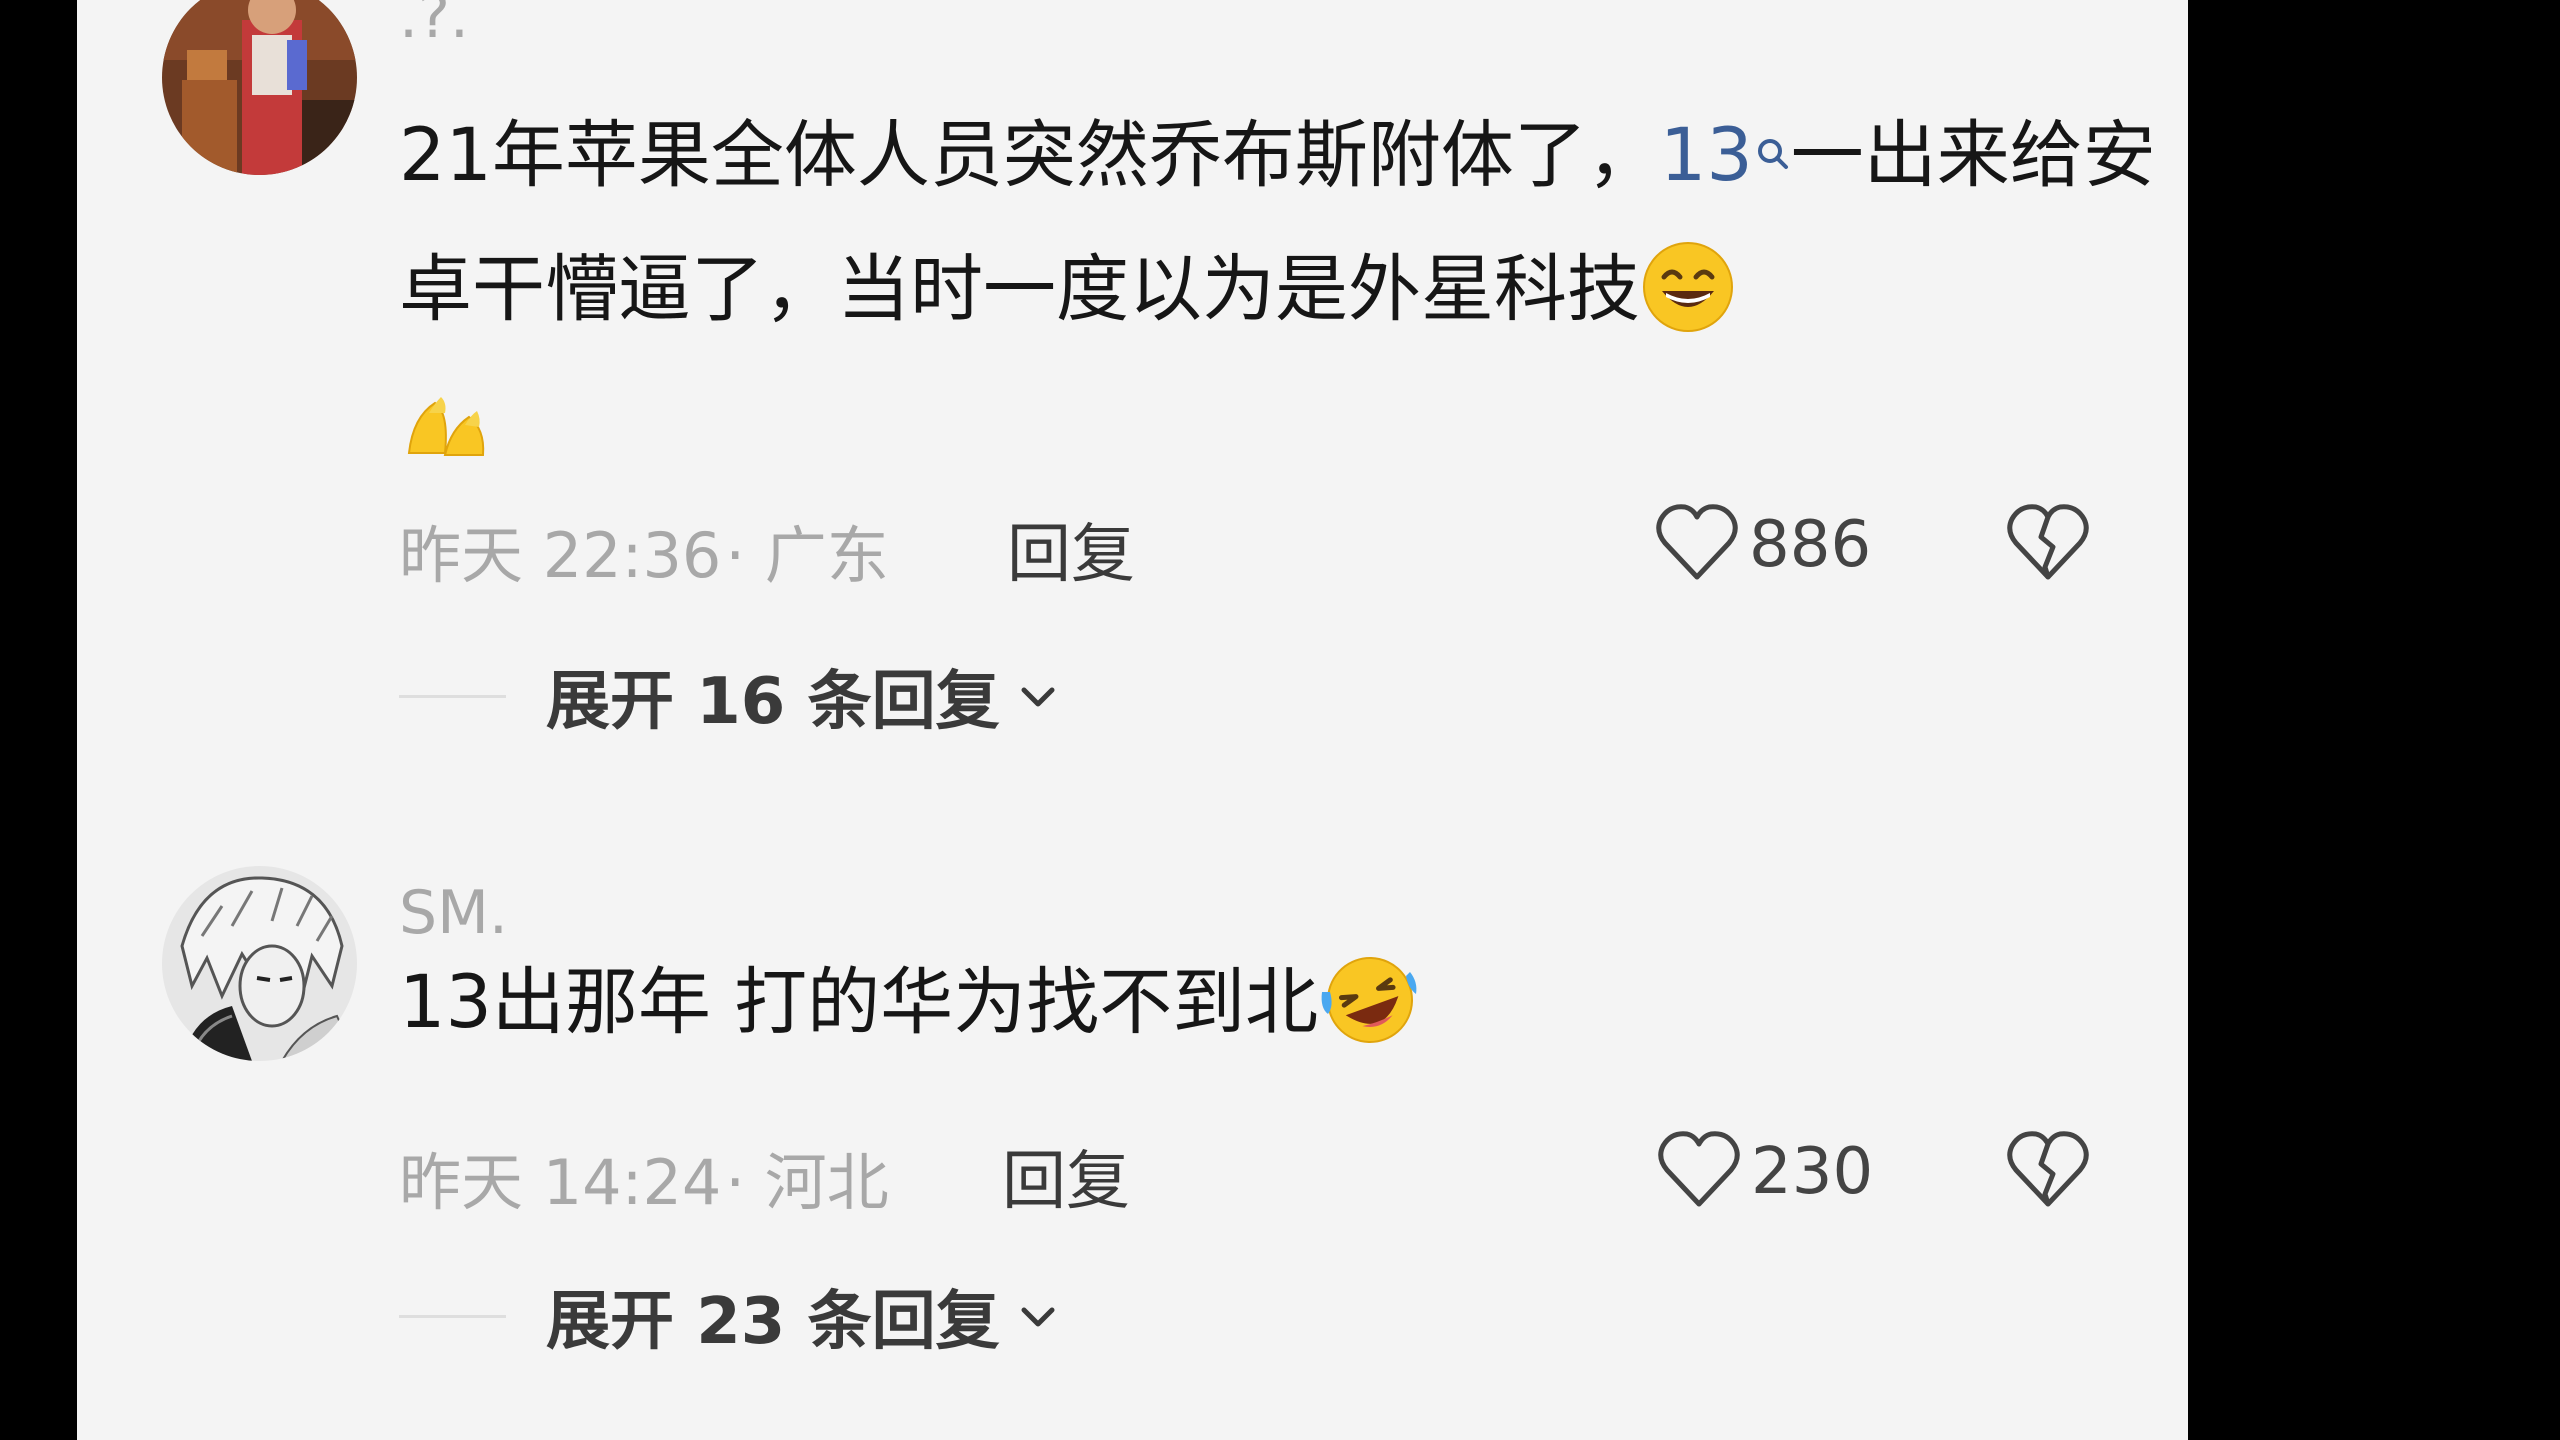  I want to click on search-link: 13, so click(1725, 155).